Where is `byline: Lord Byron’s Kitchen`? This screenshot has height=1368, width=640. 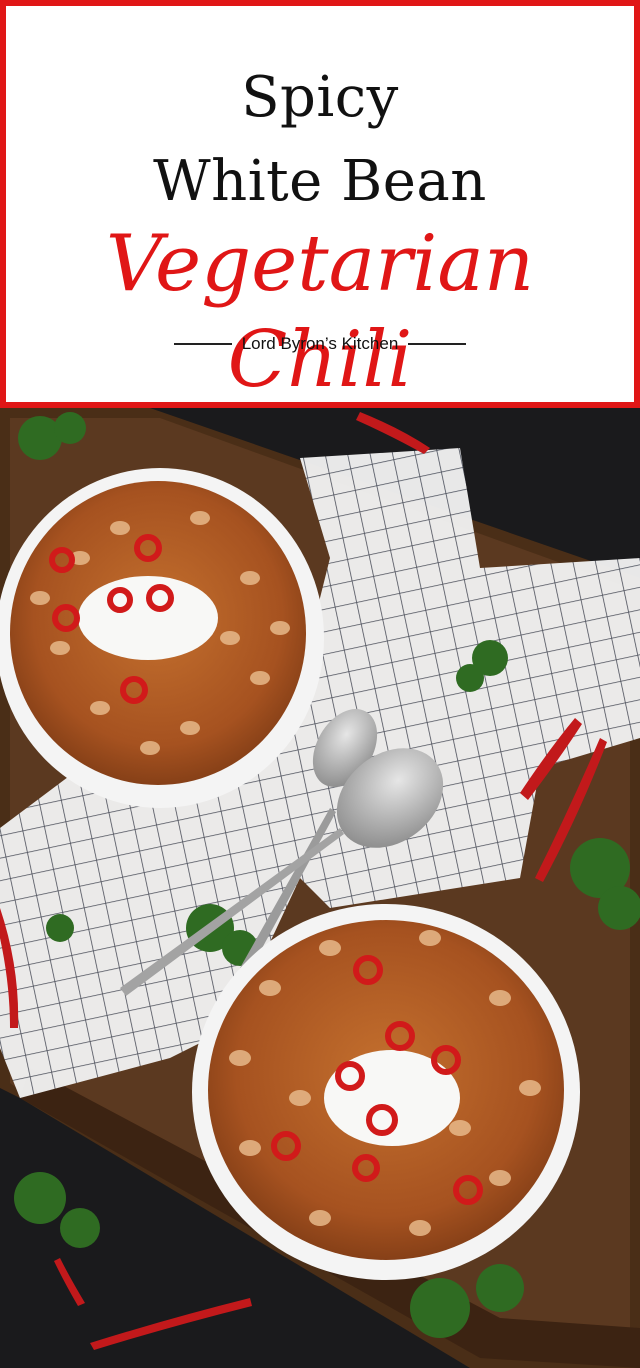 byline: Lord Byron’s Kitchen is located at coordinates (320, 344).